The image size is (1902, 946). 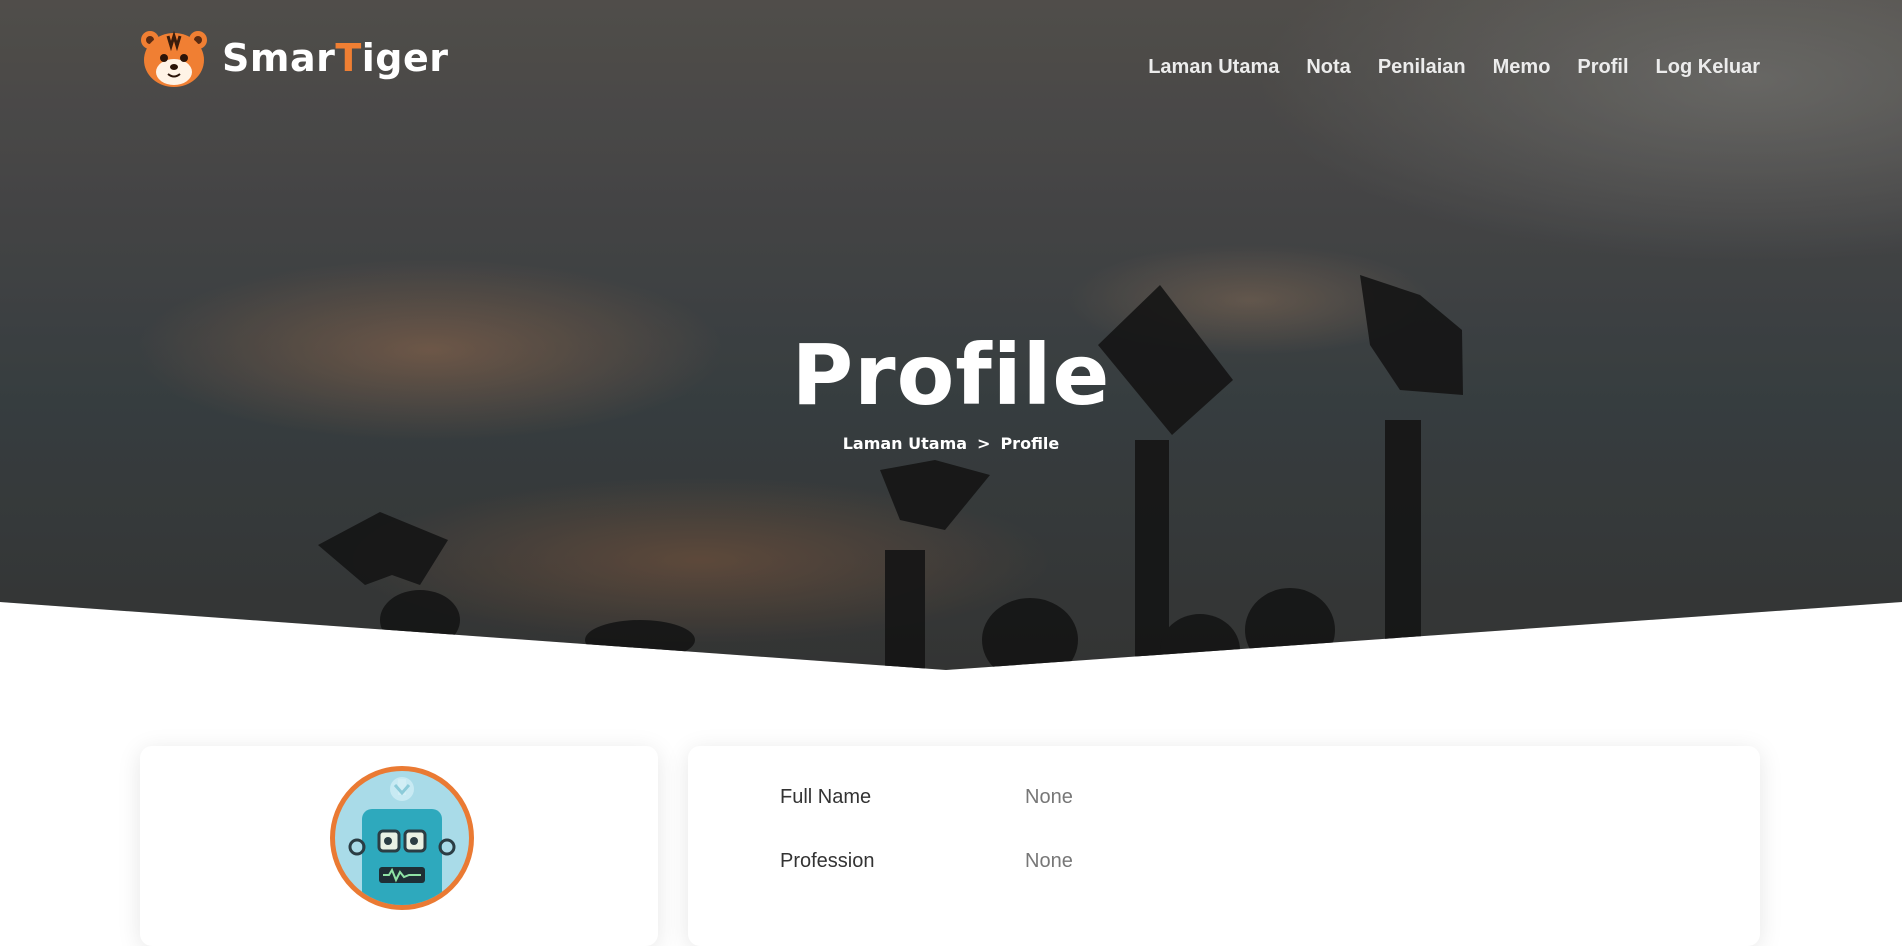 I want to click on nav-item-penilaian: Penilaian, so click(x=1422, y=67).